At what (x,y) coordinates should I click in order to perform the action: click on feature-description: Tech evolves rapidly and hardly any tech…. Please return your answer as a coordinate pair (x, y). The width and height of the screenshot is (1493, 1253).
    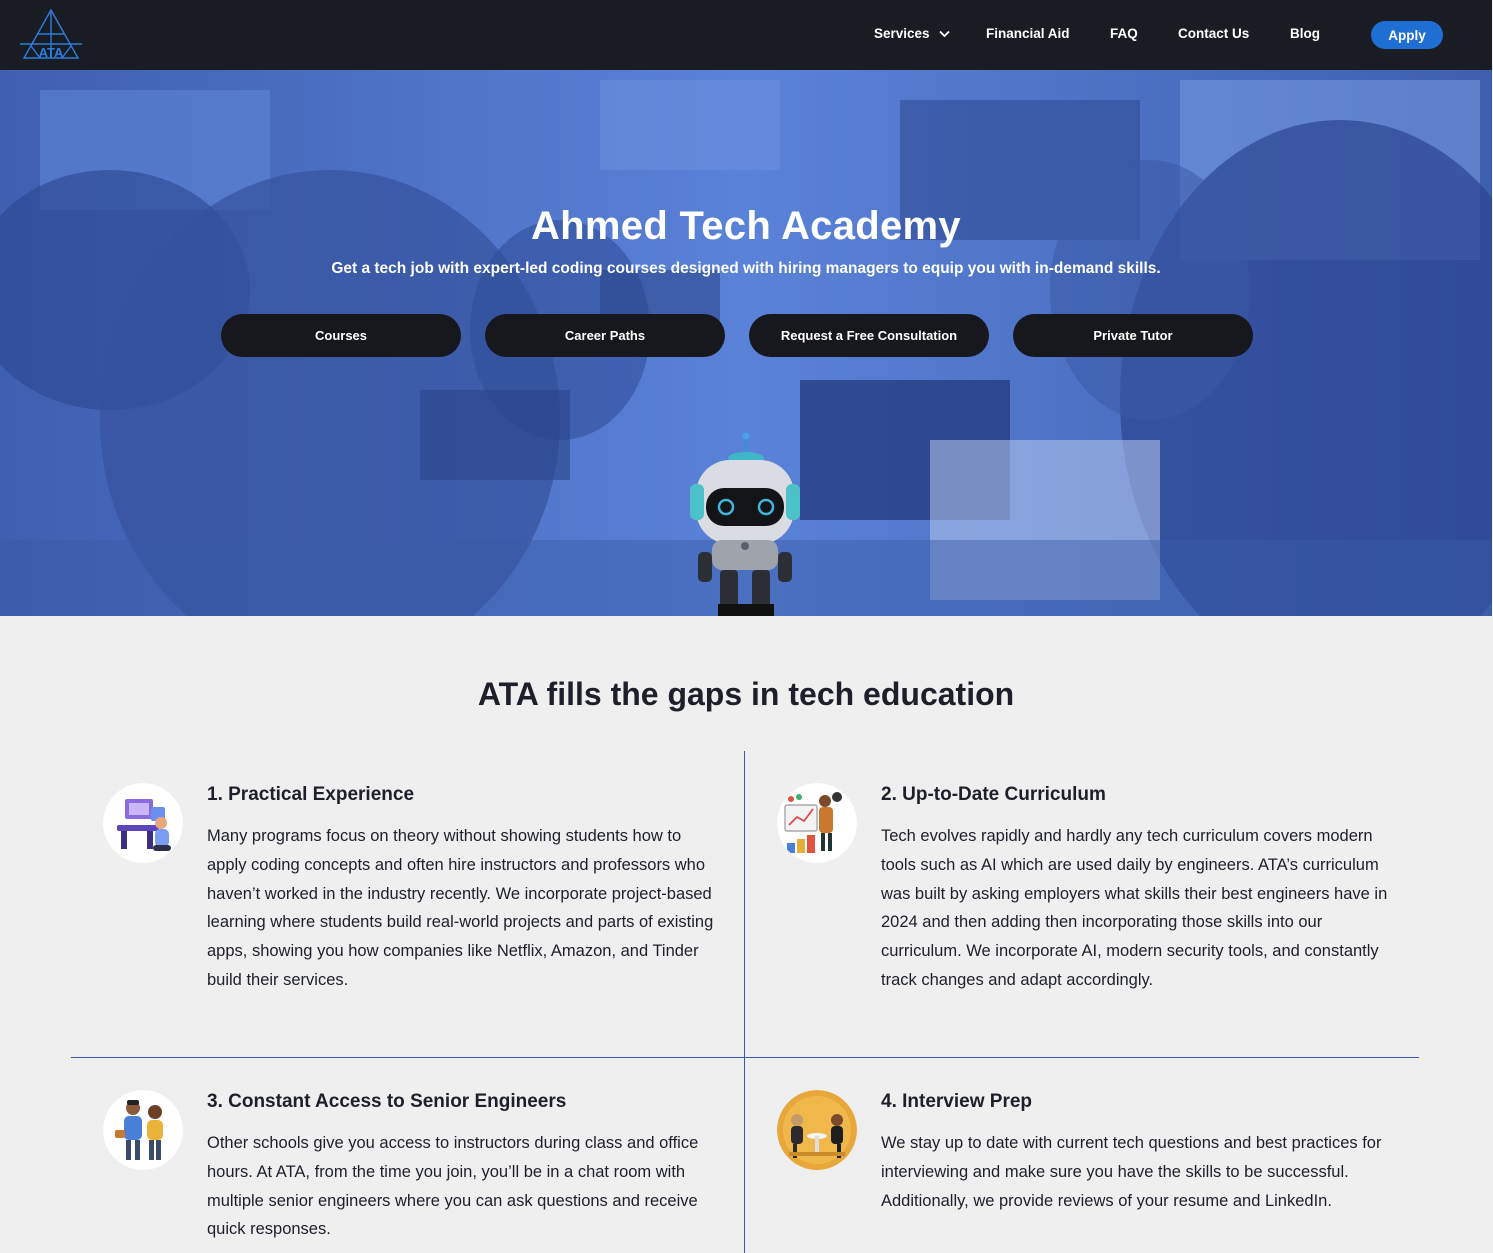
    Looking at the image, I should click on (1134, 908).